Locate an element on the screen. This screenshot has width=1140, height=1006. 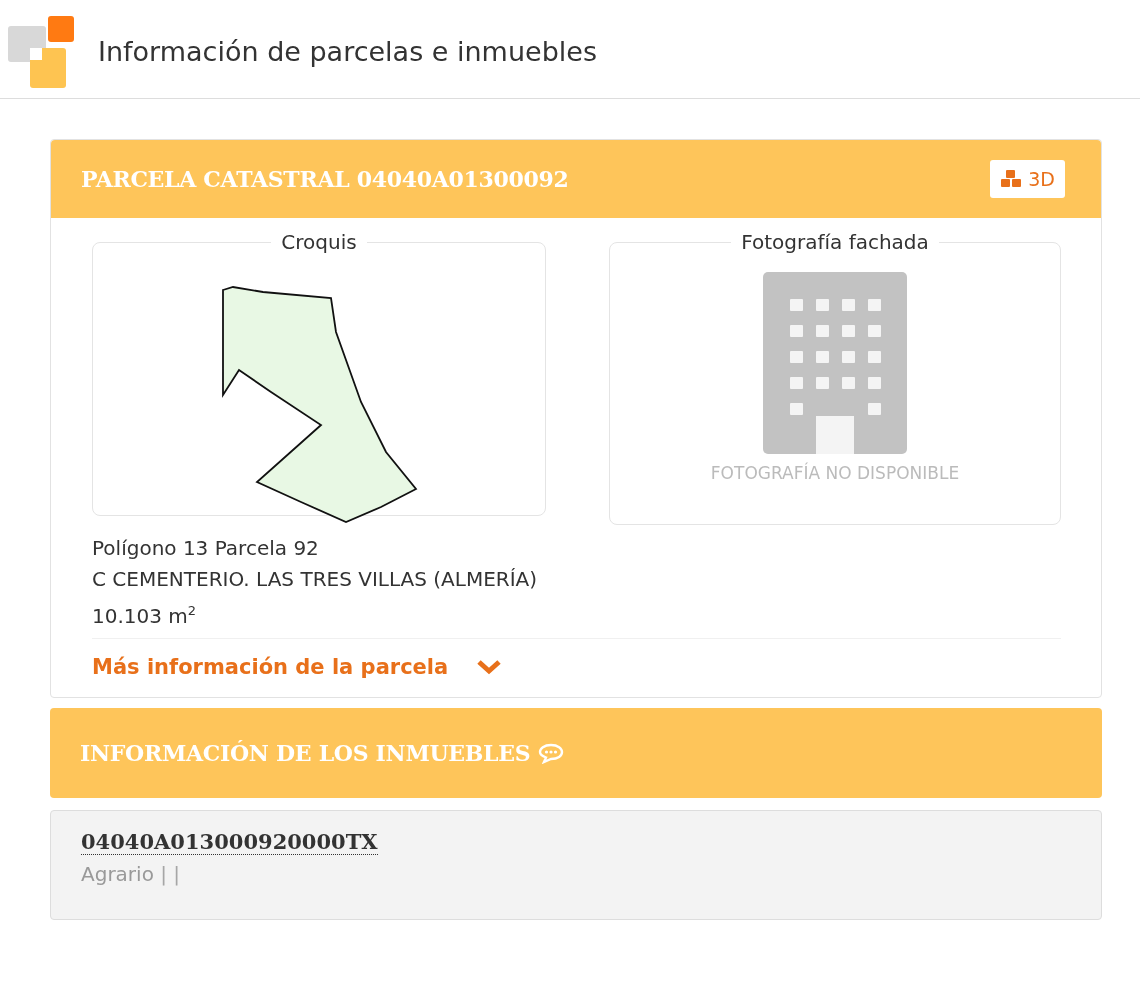
building-icon is located at coordinates (835, 363).